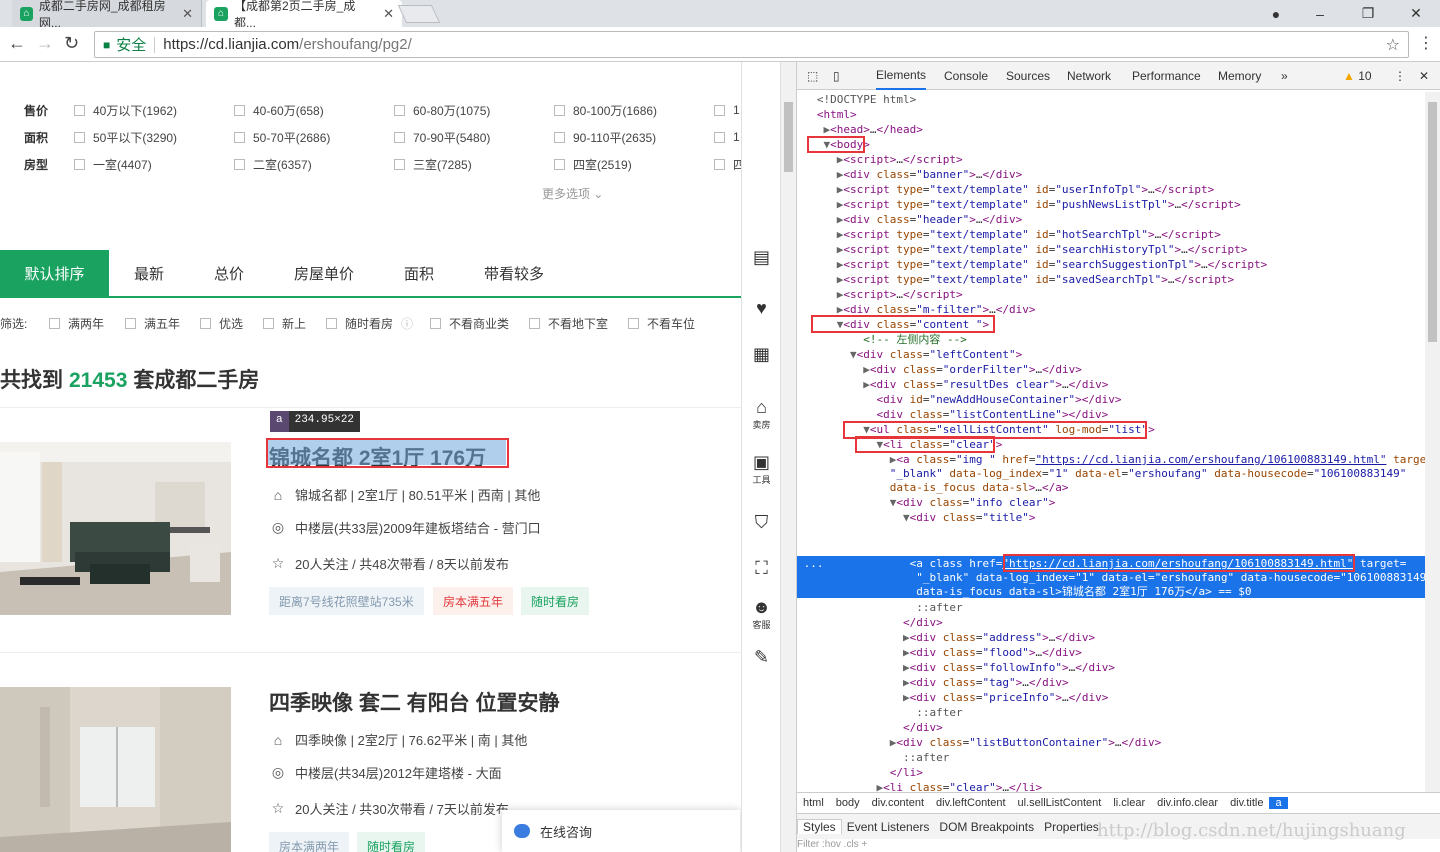 This screenshot has height=852, width=1440. I want to click on tab-performance: Performance, so click(1166, 76).